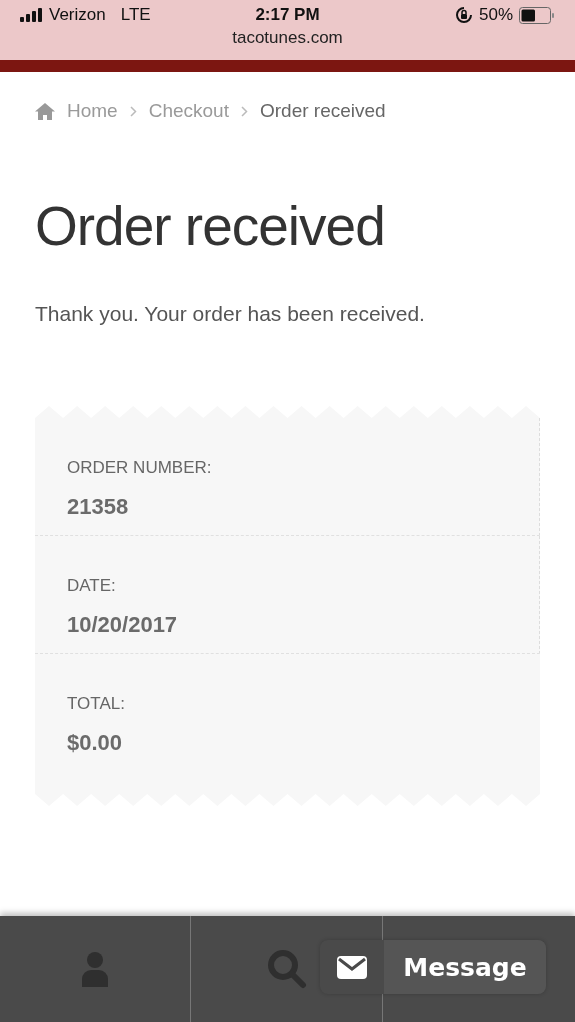  I want to click on overview-value: $0.00, so click(95, 743).